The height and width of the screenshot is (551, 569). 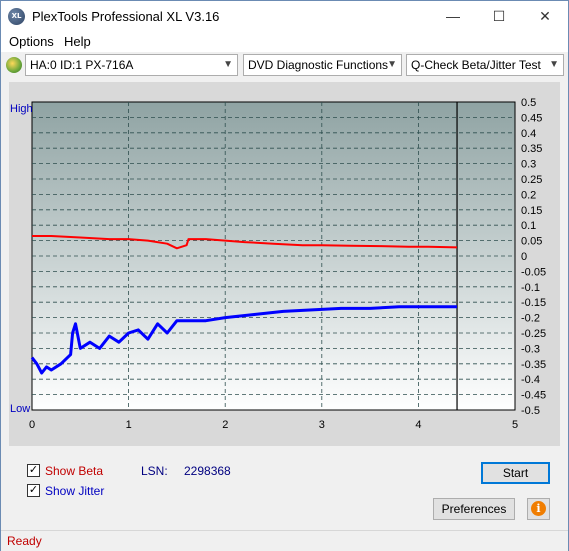 I want to click on show-beta-checkbox: ✓, so click(x=33, y=470).